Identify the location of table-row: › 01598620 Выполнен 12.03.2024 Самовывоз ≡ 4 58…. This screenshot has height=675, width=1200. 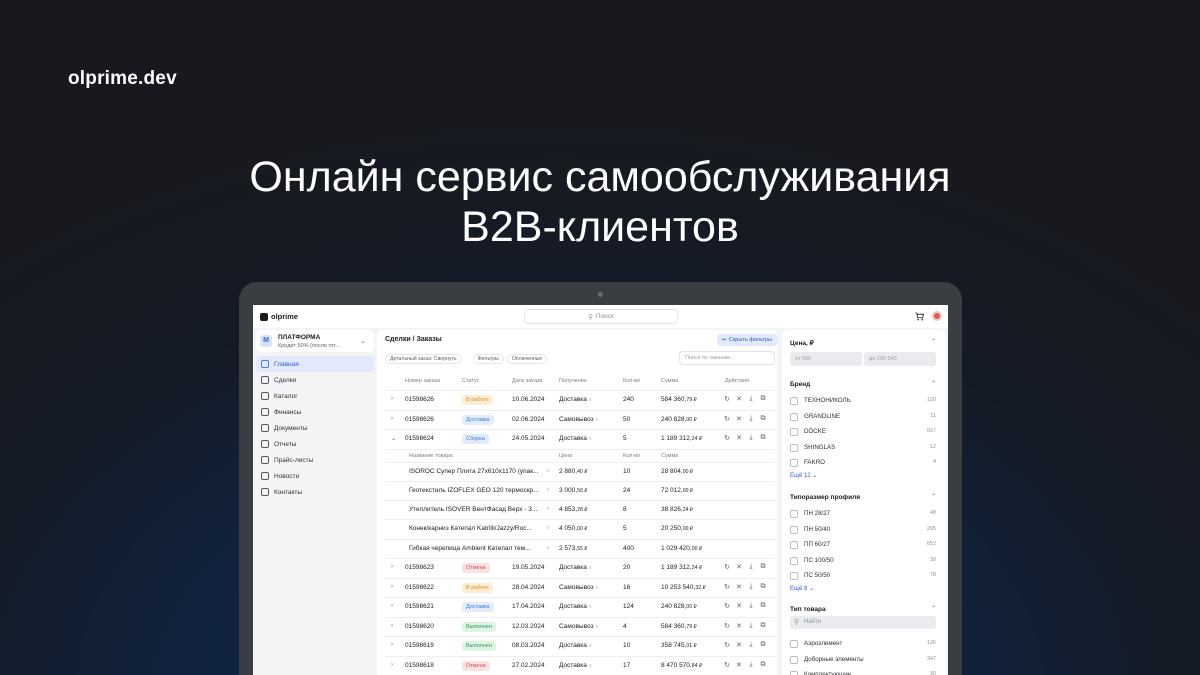
(580, 626).